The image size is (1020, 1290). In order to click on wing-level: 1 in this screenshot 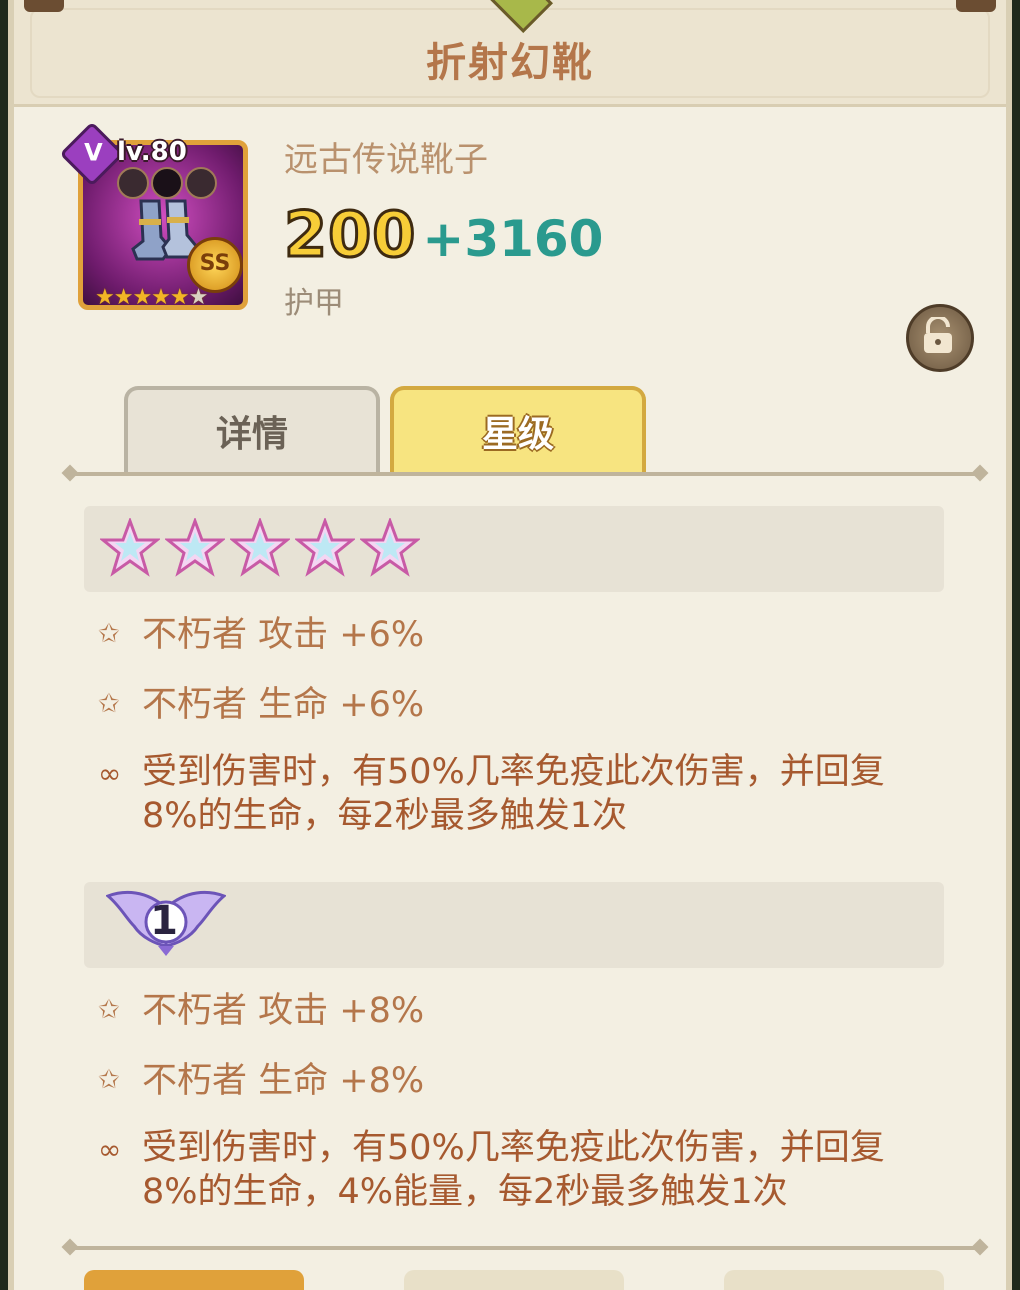, I will do `click(164, 921)`.